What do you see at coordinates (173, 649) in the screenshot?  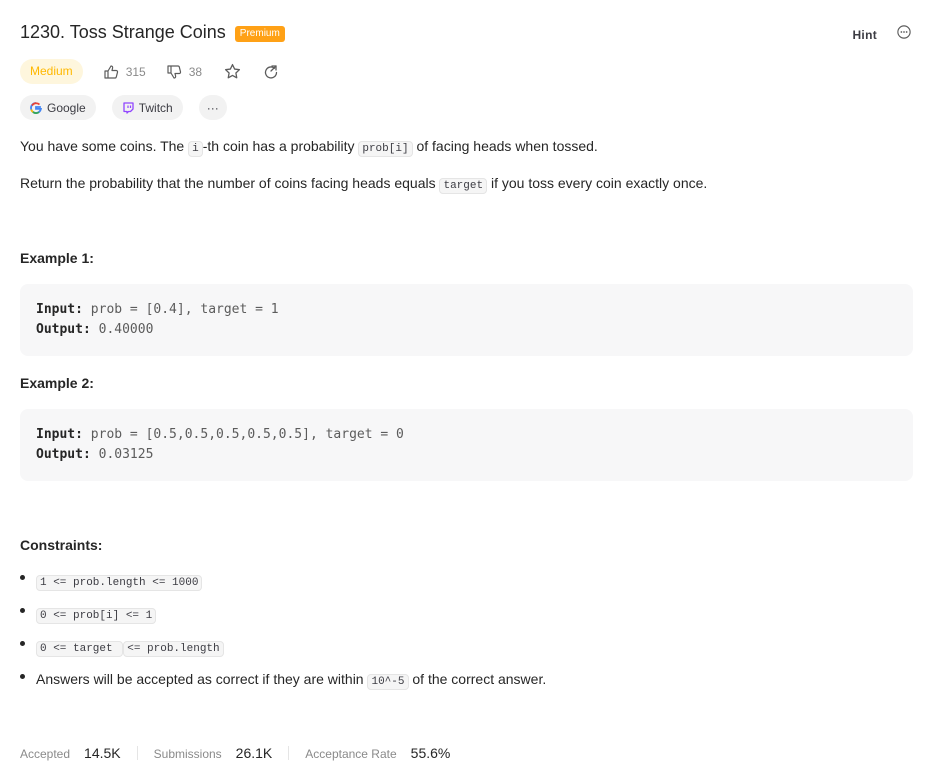 I see `inline-code: <= prob.length` at bounding box center [173, 649].